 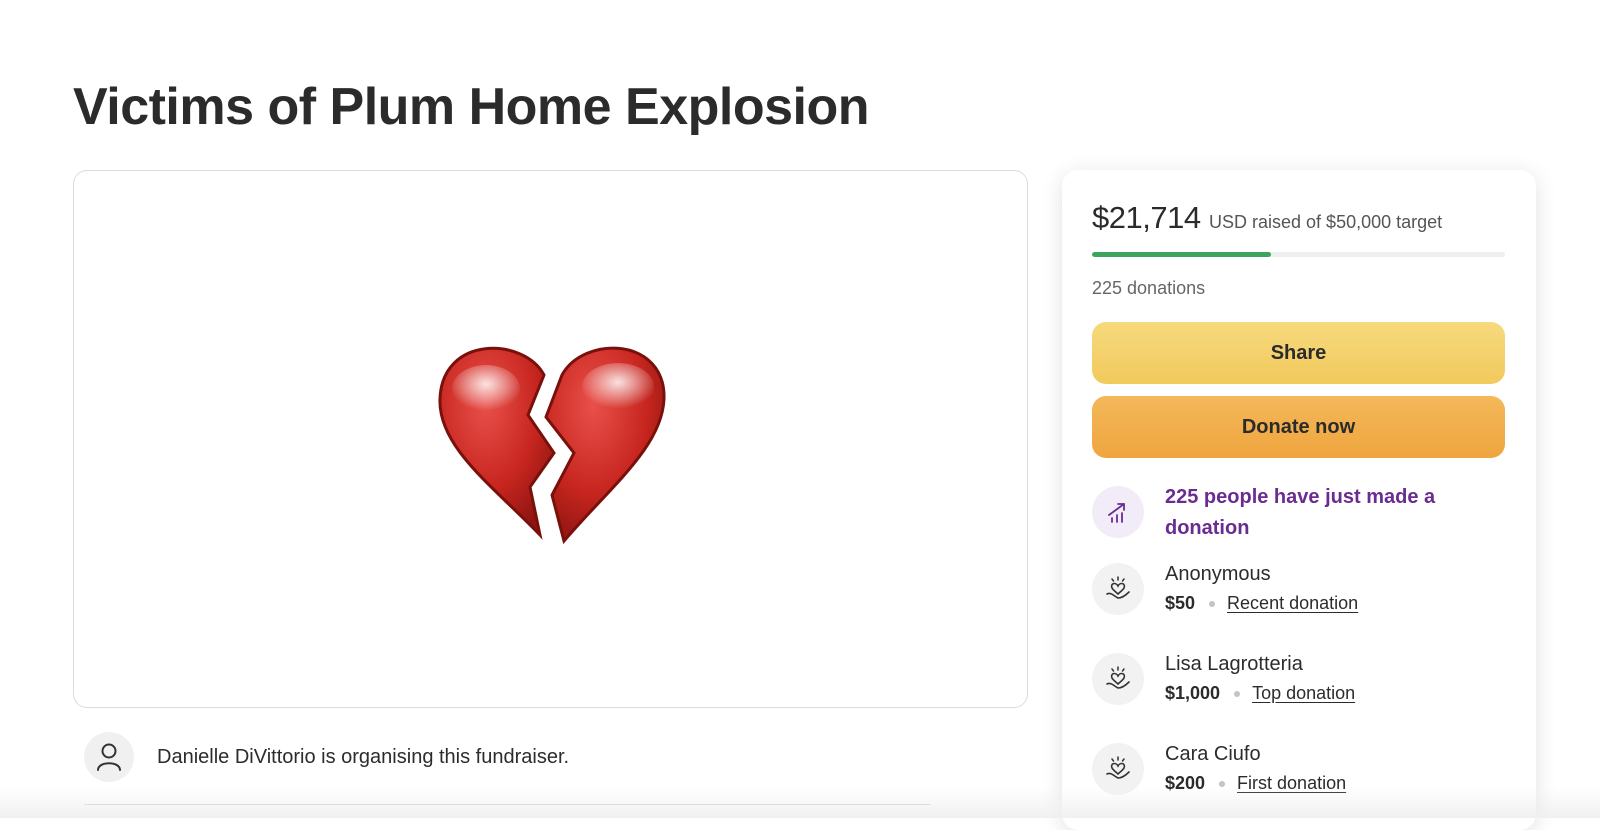 What do you see at coordinates (1303, 693) in the screenshot?
I see `donor-tag-link: Top donation` at bounding box center [1303, 693].